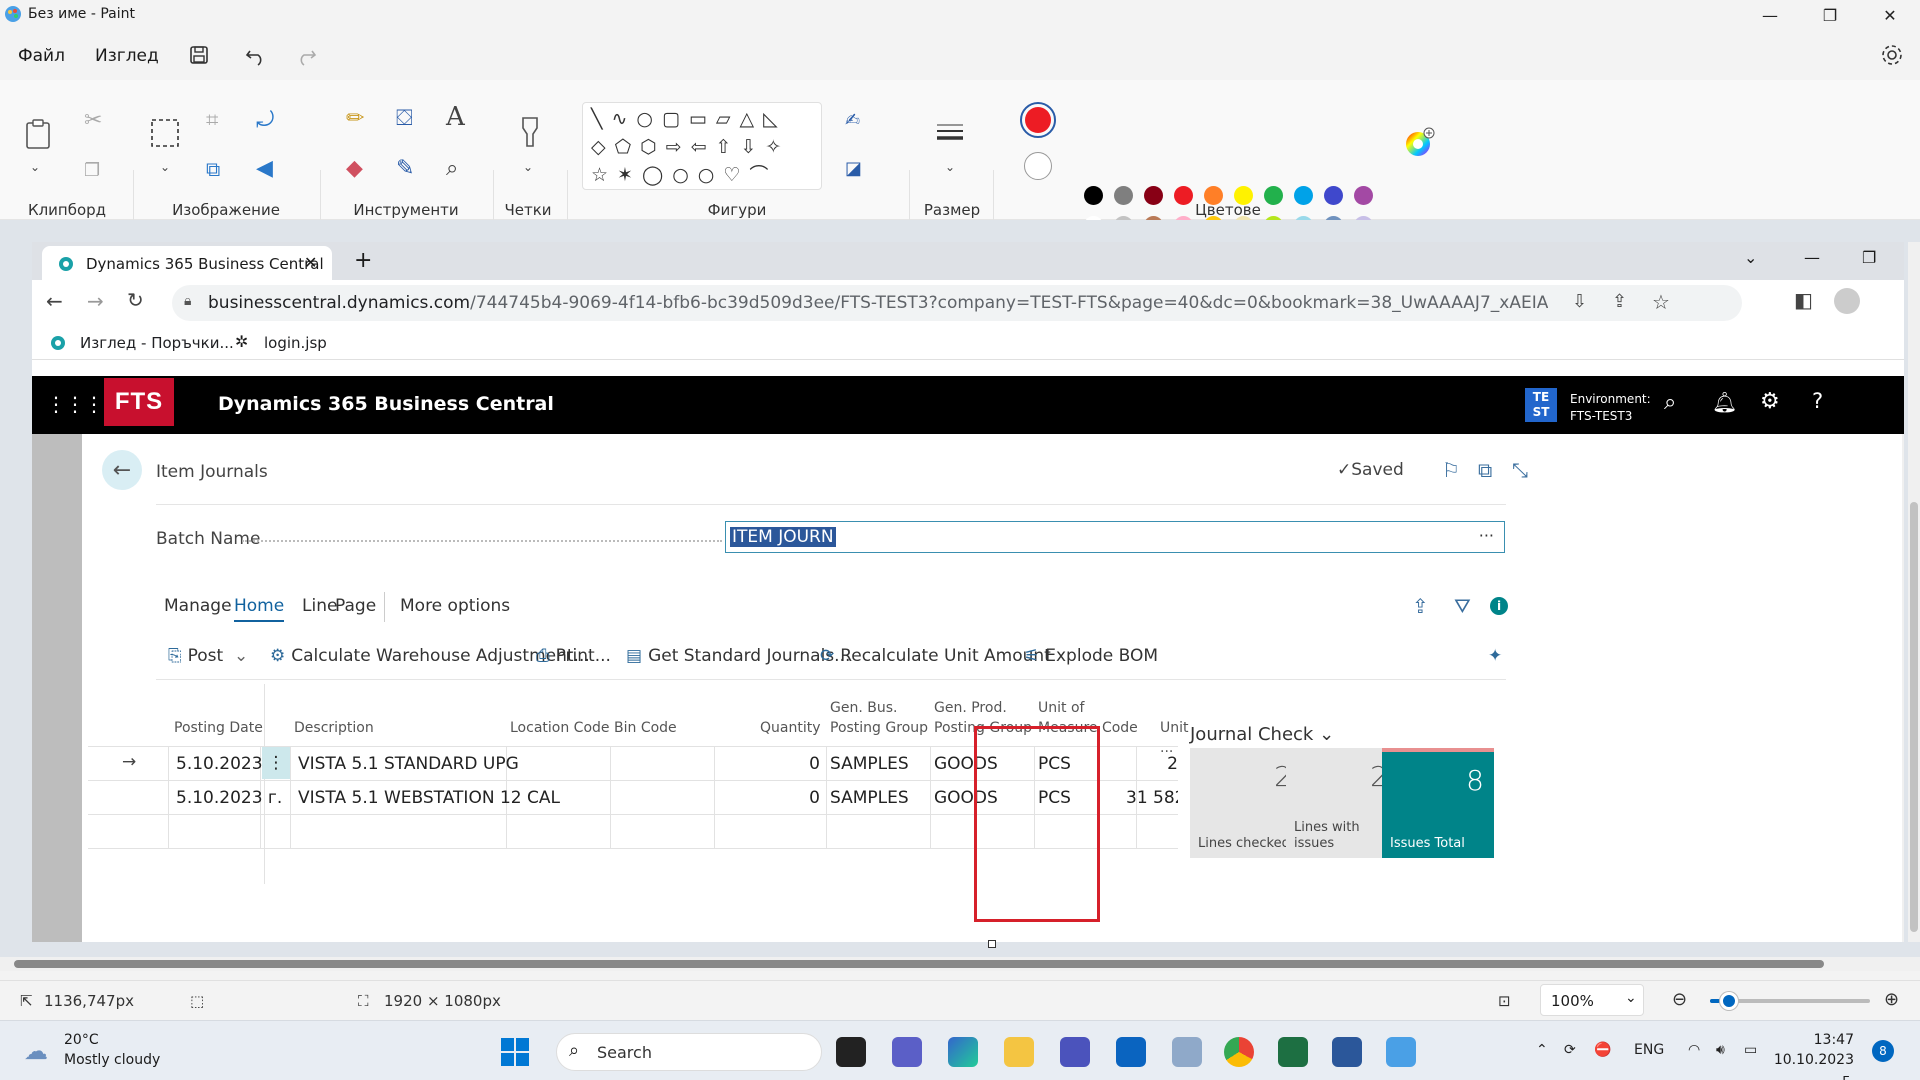 This screenshot has height=1080, width=1920. I want to click on fill-bucket-icon: ⛋, so click(404, 119).